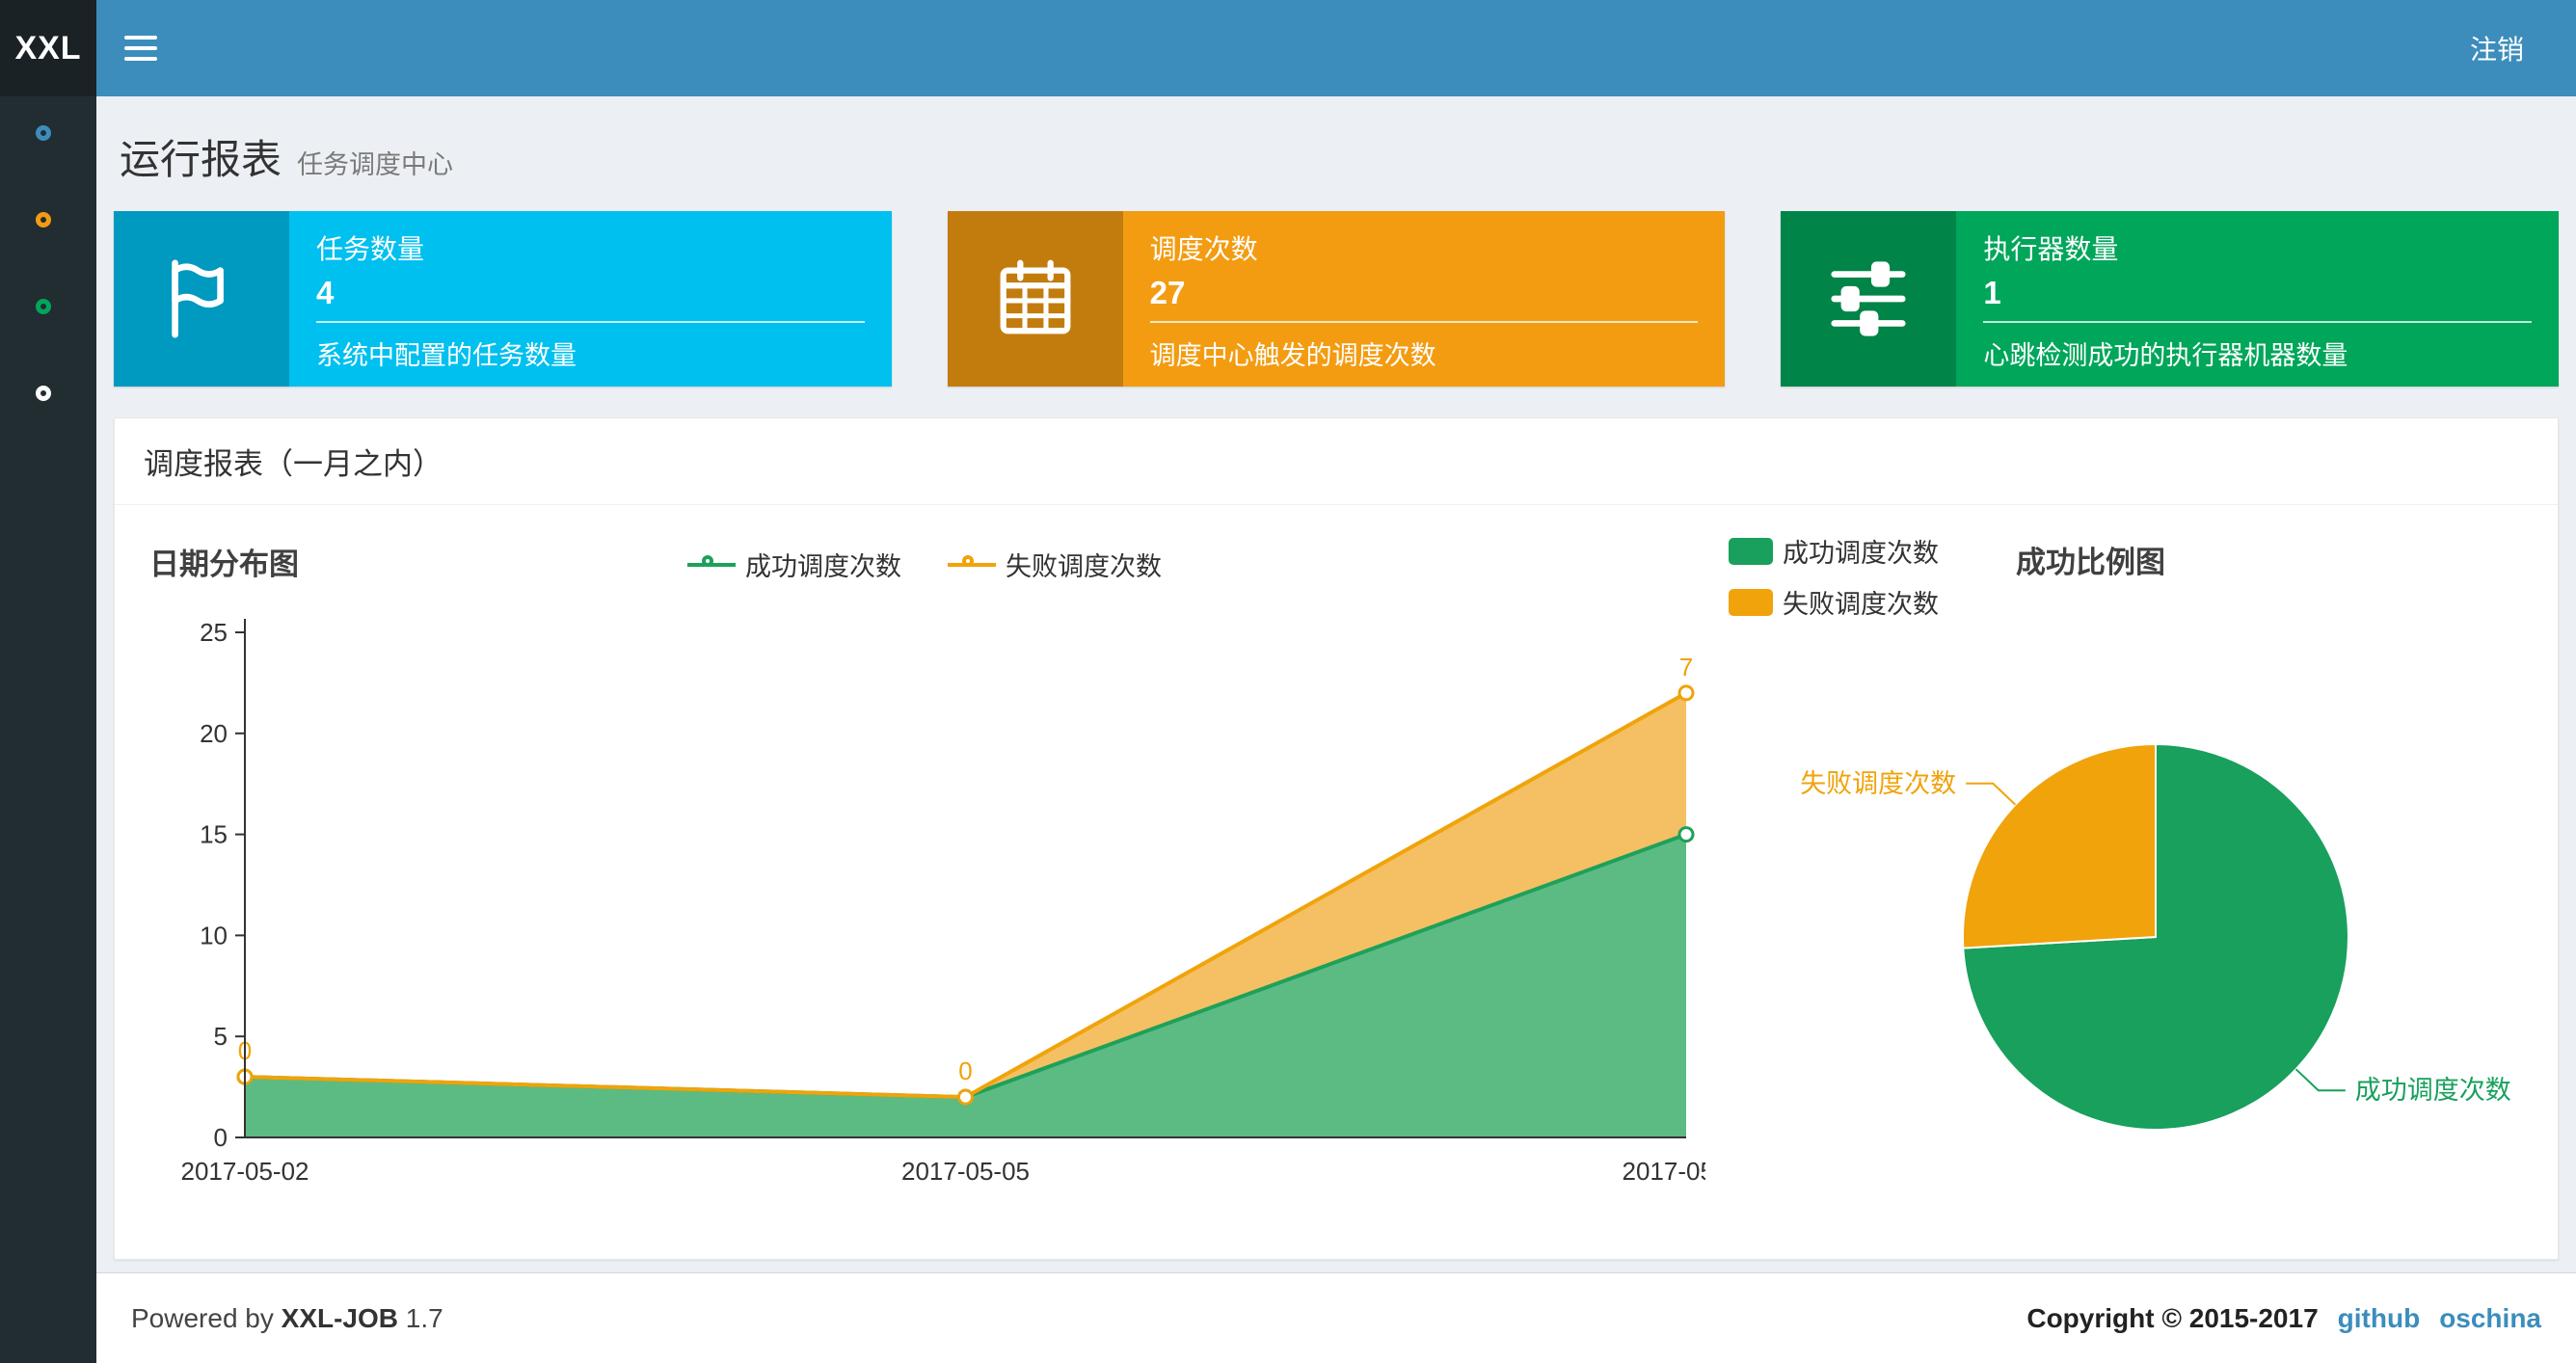 The image size is (2576, 1363). Describe the element at coordinates (376, 164) in the screenshot. I see `page-subtitle: 任务调度中心` at that location.